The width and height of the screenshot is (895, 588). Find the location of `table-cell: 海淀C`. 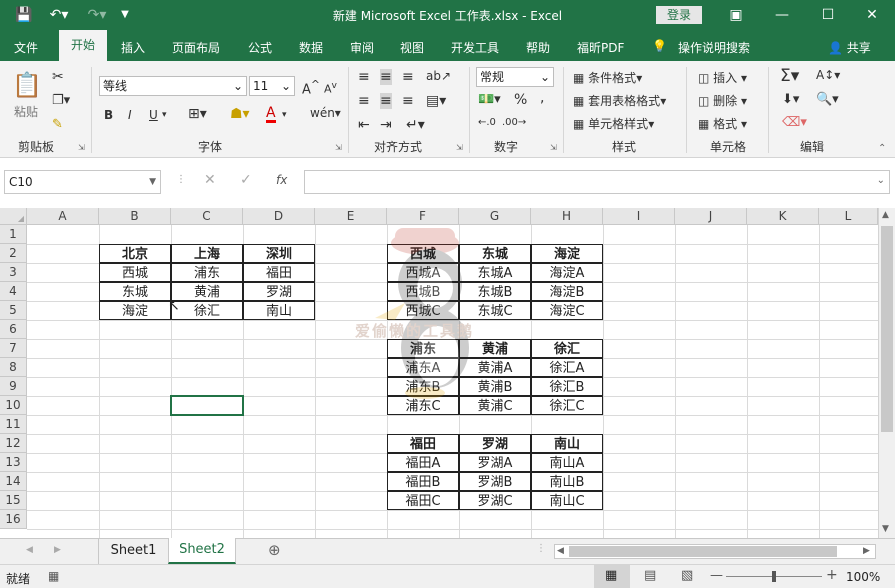

table-cell: 海淀C is located at coordinates (567, 310).